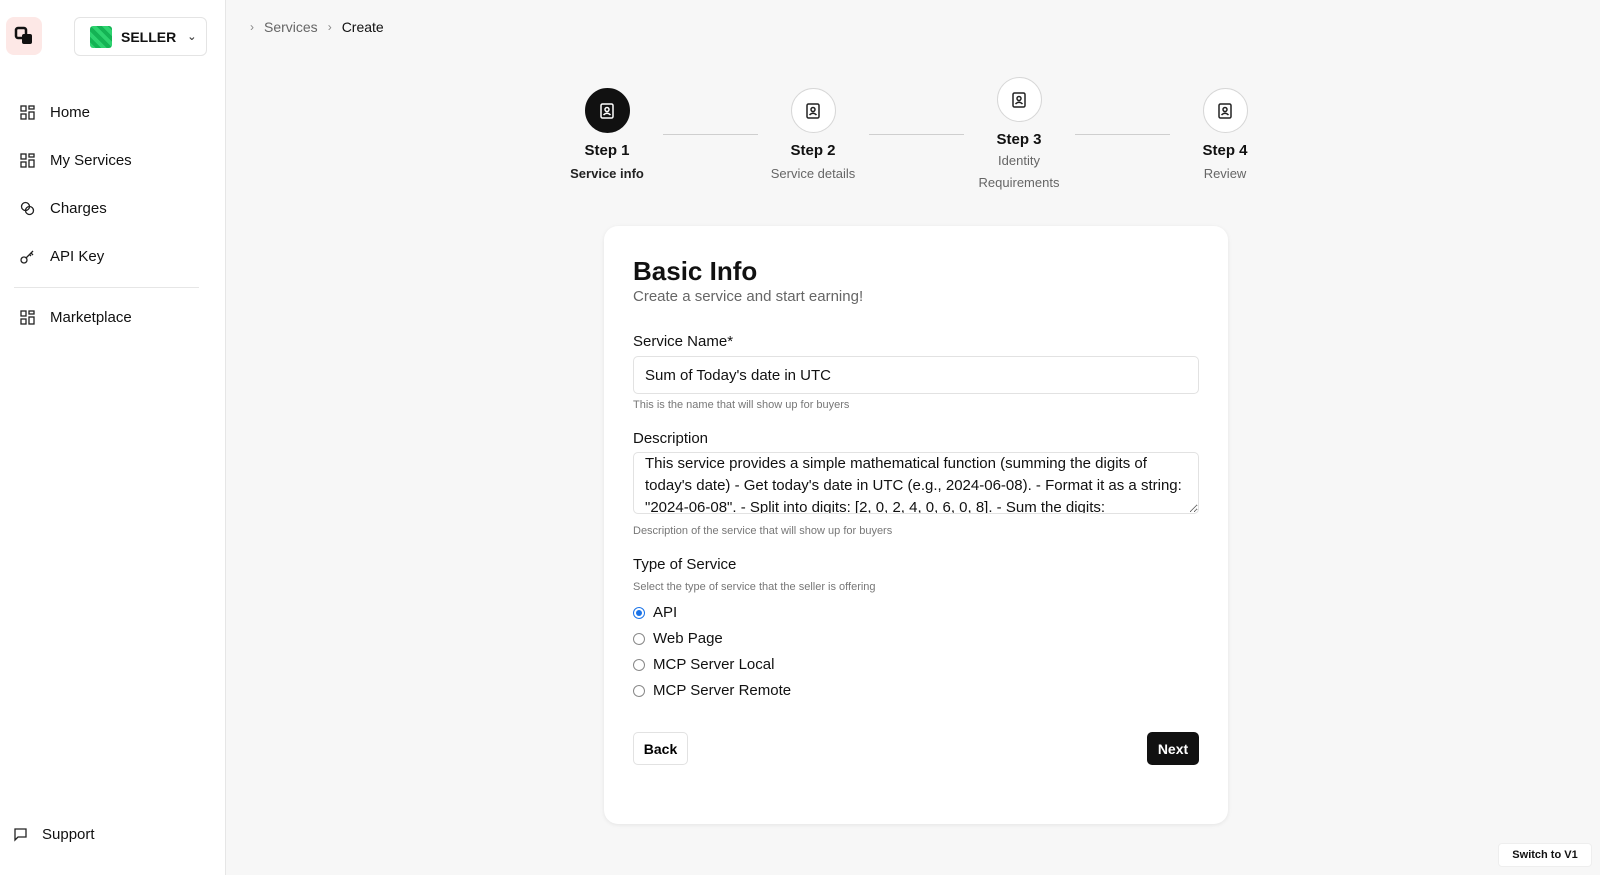  I want to click on breadcrumb-services: Services, so click(291, 27).